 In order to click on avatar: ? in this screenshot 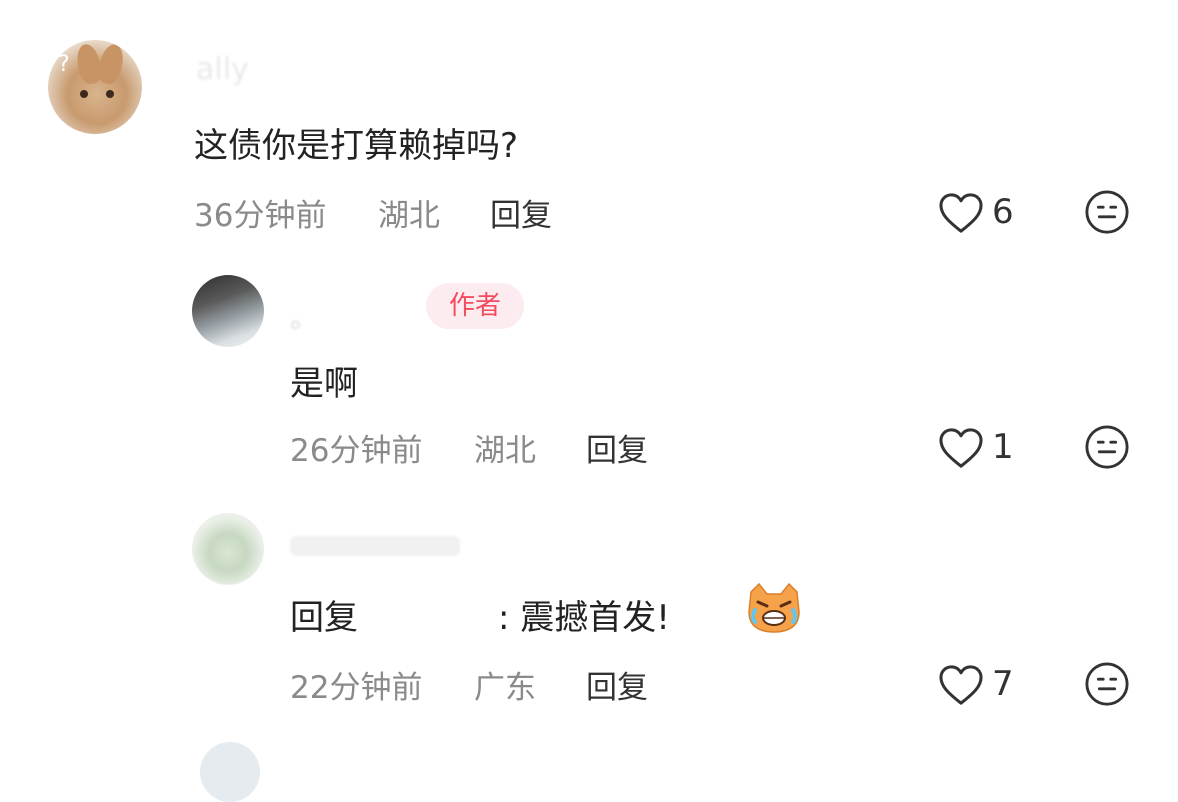, I will do `click(95, 87)`.